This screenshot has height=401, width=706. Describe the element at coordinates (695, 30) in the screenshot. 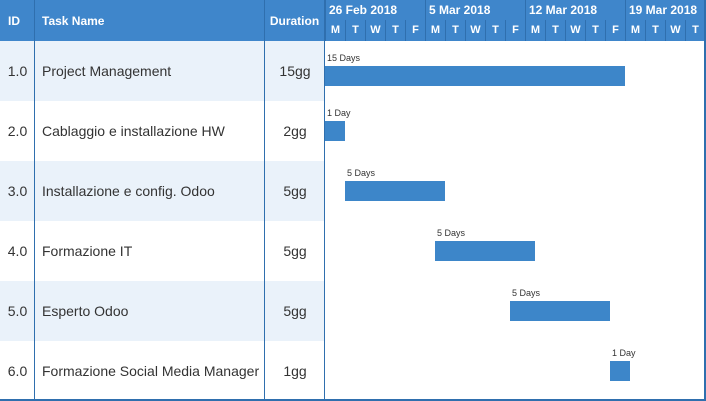

I see `day-header-18: T` at that location.